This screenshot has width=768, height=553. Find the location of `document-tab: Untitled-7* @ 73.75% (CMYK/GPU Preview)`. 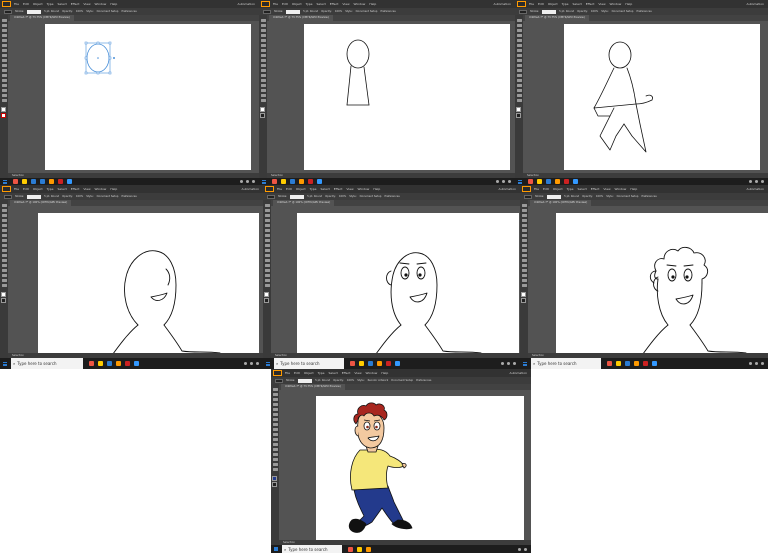

document-tab: Untitled-7* @ 73.75% (CMYK/GPU Preview) is located at coordinates (301, 18).